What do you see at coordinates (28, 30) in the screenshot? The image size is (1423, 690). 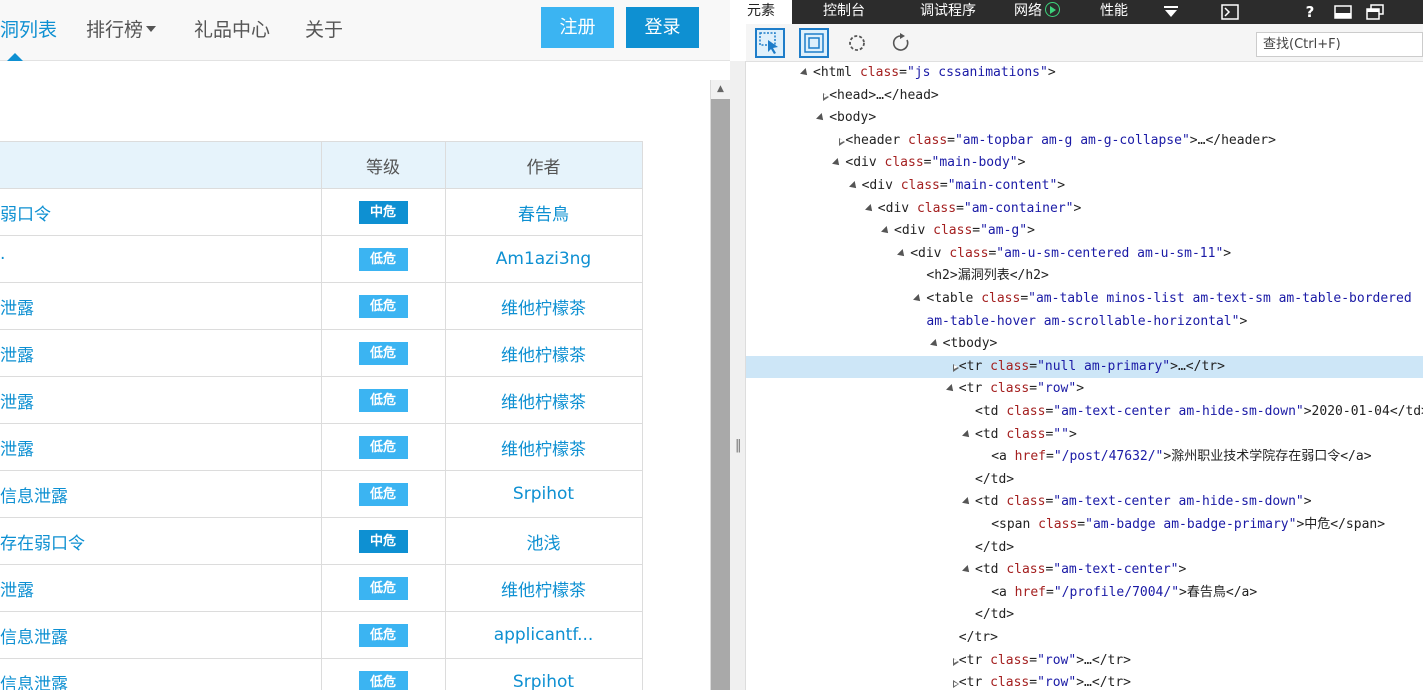 I see `nav-item-vuln-list: 洞列表` at bounding box center [28, 30].